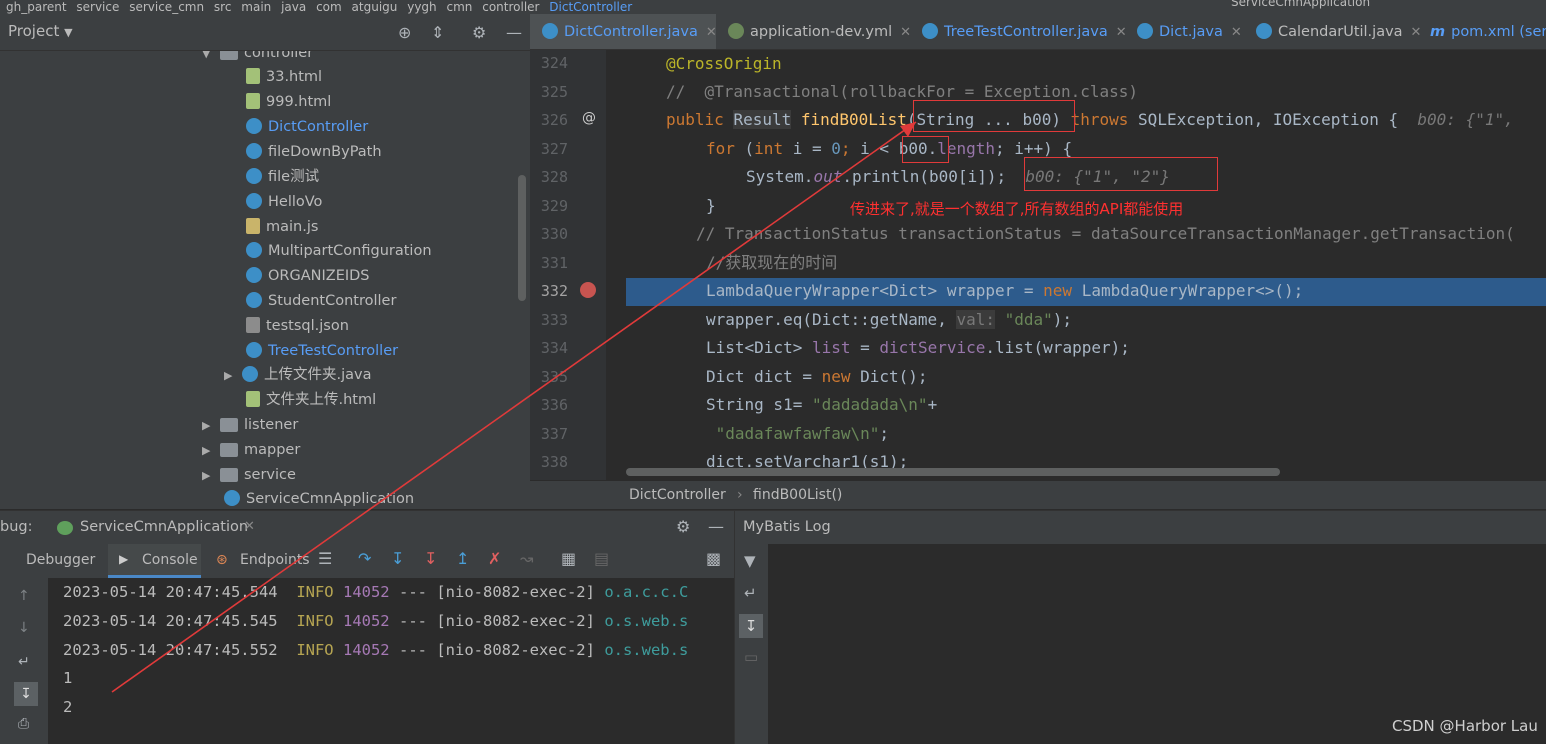 This screenshot has width=1546, height=744. I want to click on arrow-head, so click(908, 129).